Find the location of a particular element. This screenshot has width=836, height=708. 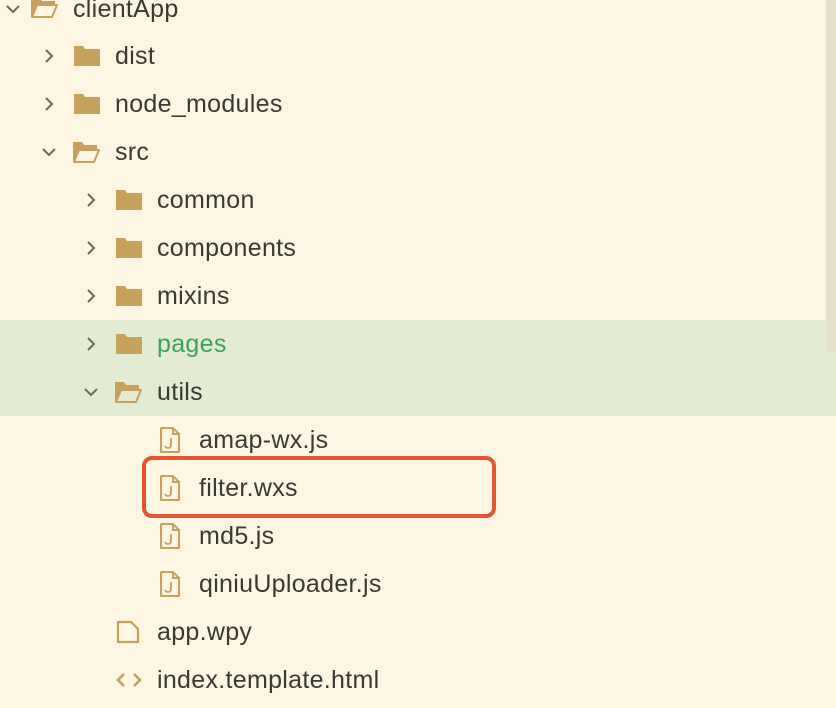

tree-item-common: common is located at coordinates (418, 200).